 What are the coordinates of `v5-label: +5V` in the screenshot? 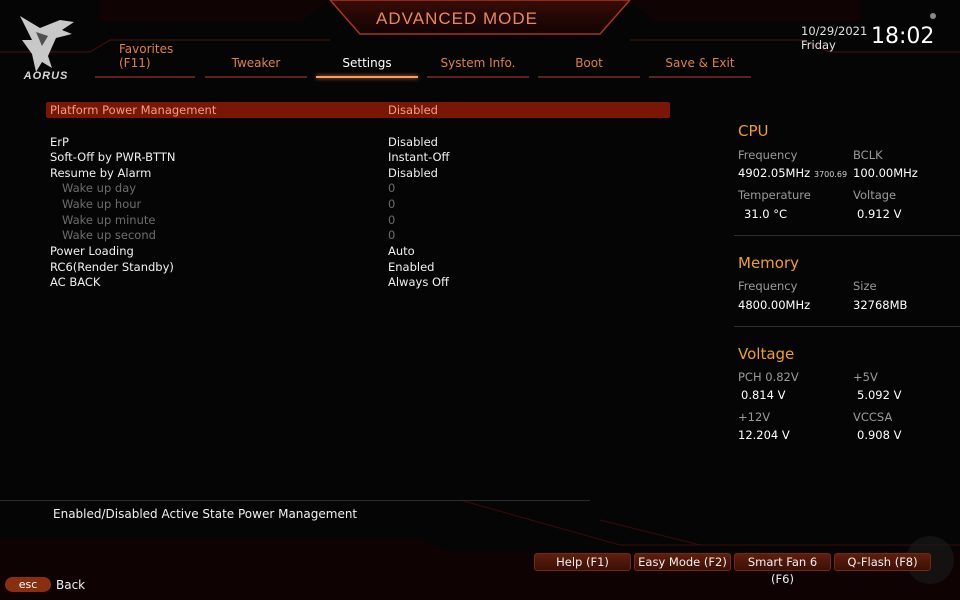 It's located at (865, 377).